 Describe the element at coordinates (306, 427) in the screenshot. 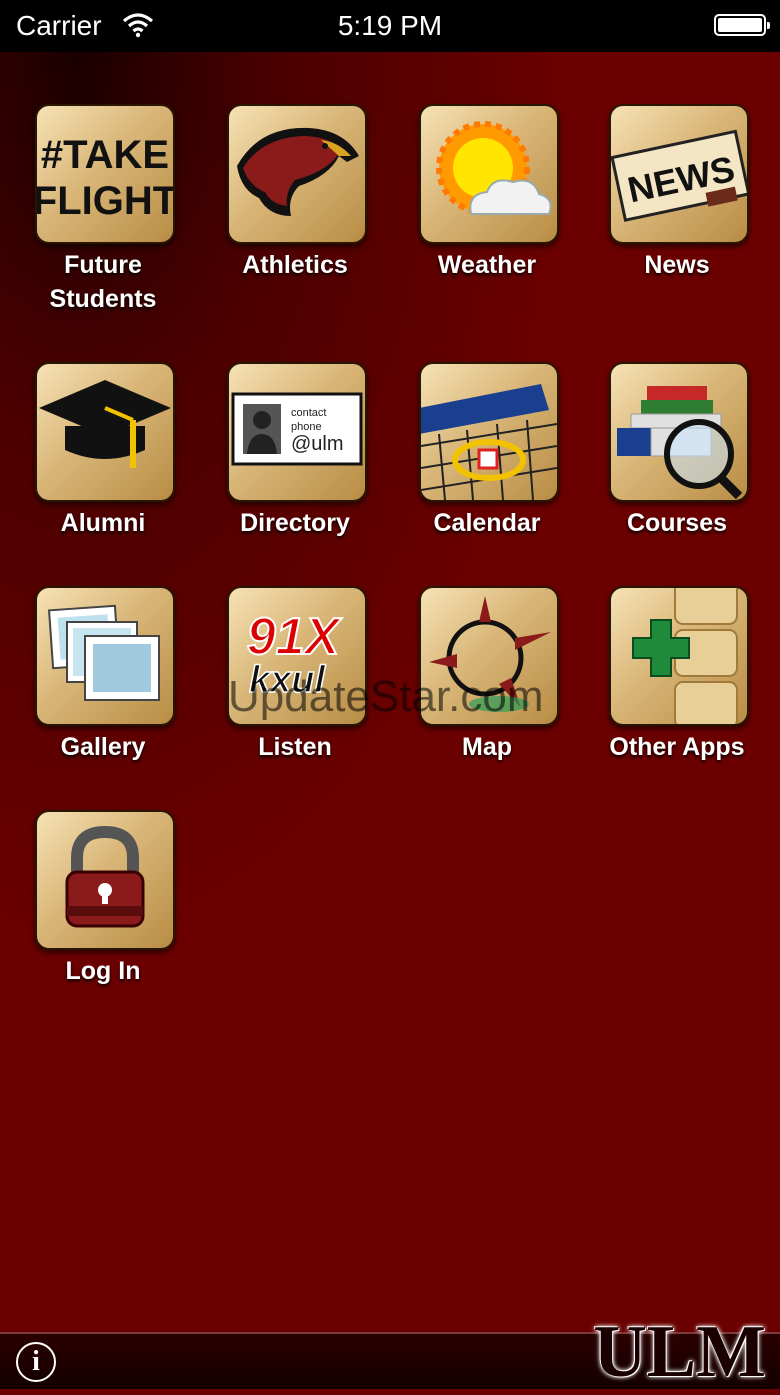

I see `directory-phone-text: phone` at that location.